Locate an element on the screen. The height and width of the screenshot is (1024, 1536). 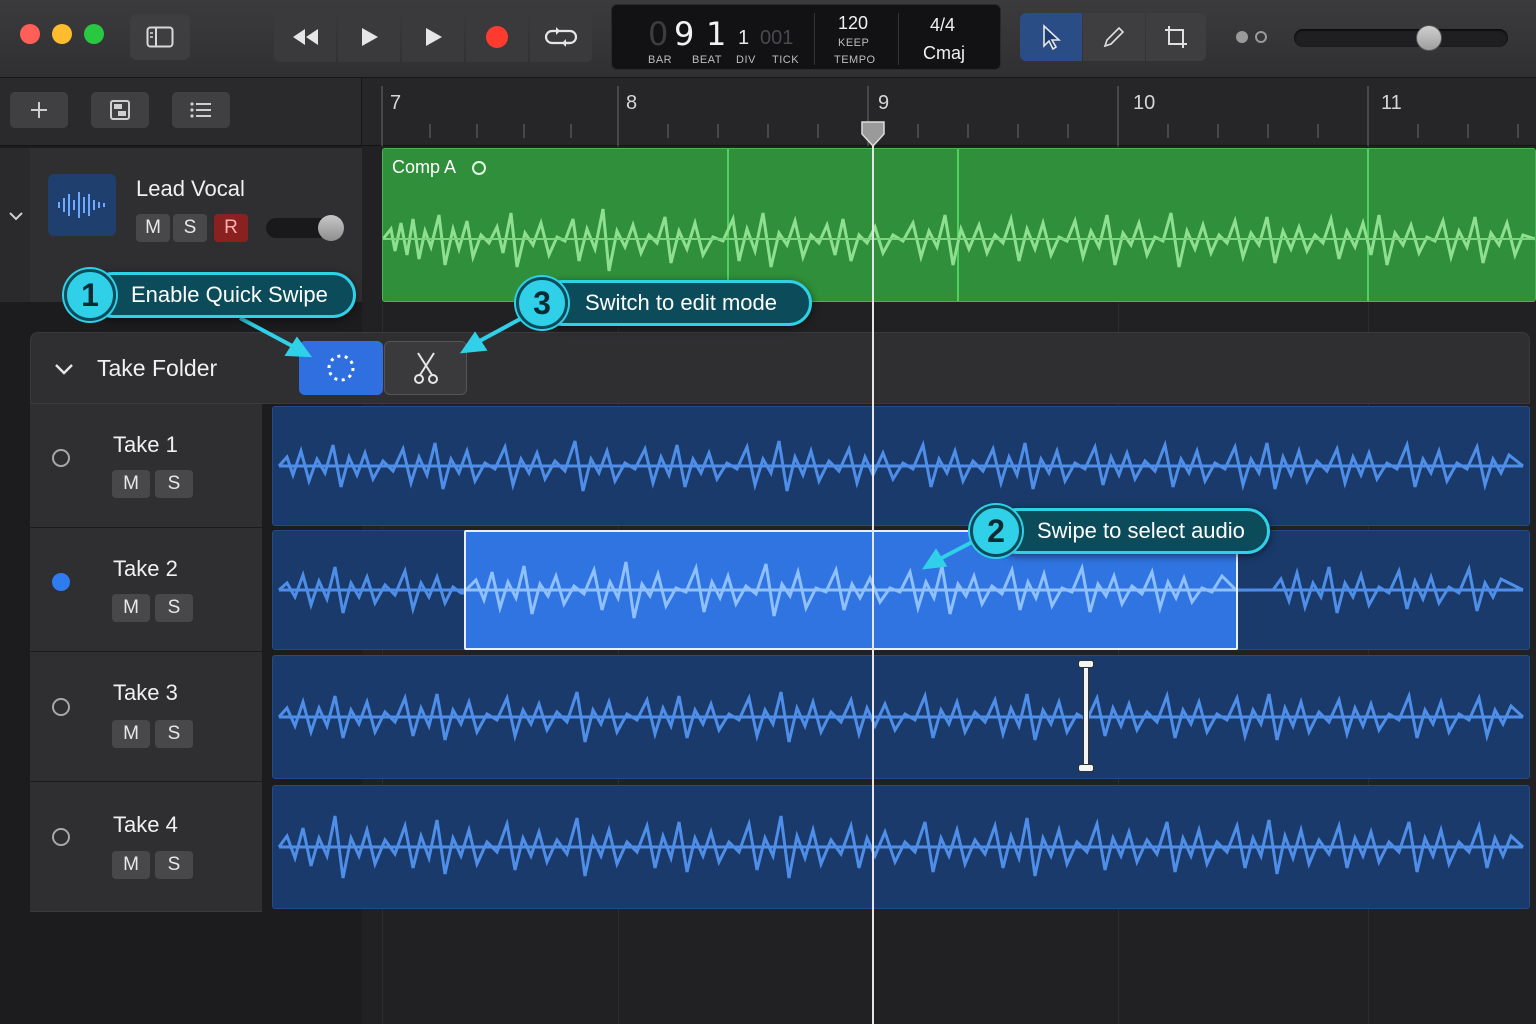
zoom-slider is located at coordinates (1401, 38).